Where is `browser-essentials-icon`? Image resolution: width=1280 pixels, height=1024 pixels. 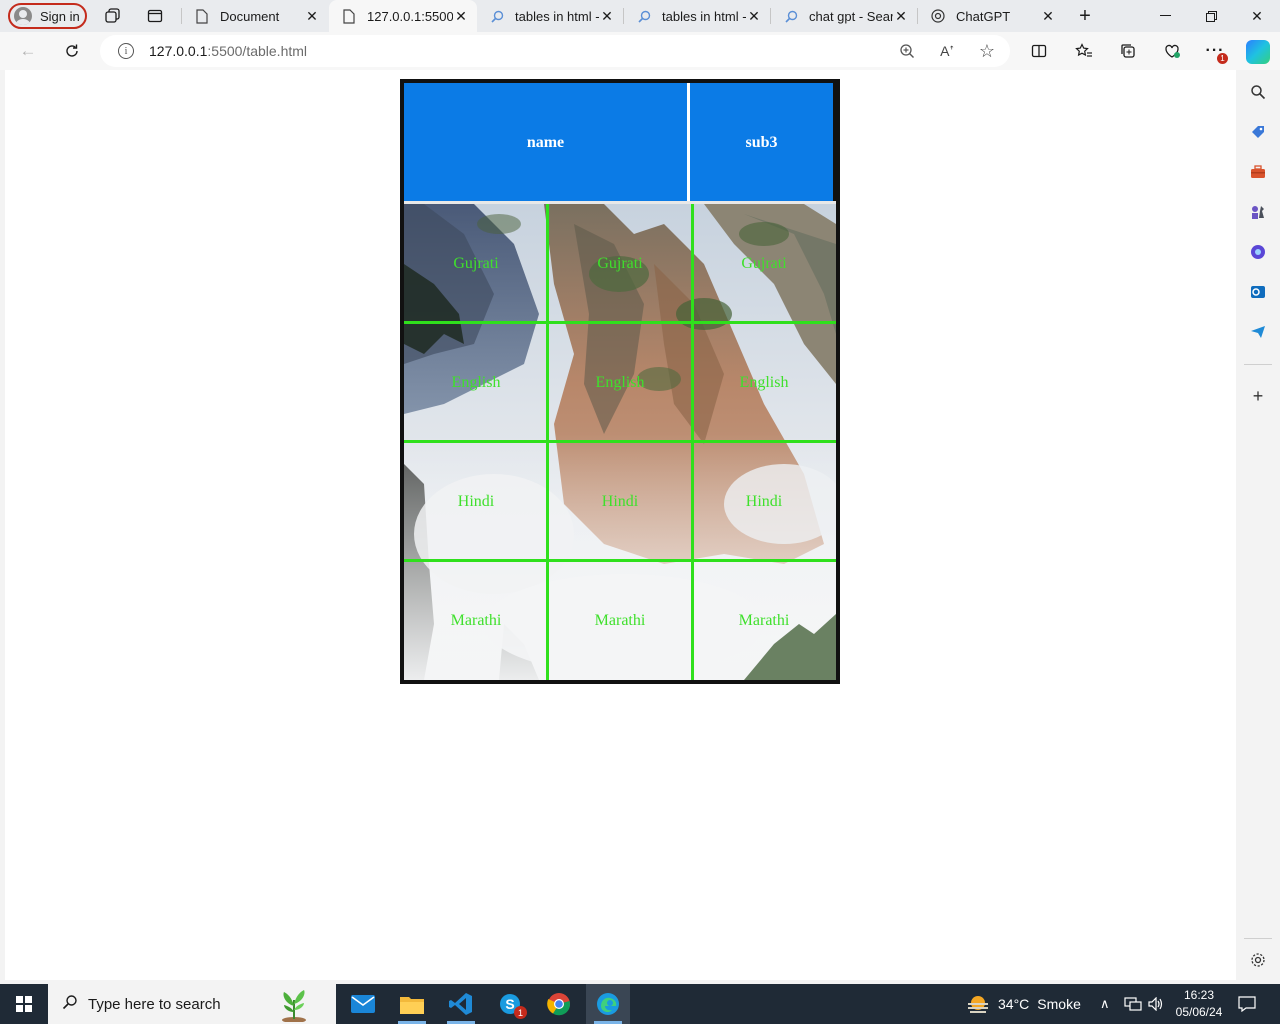
browser-essentials-icon is located at coordinates (1172, 51).